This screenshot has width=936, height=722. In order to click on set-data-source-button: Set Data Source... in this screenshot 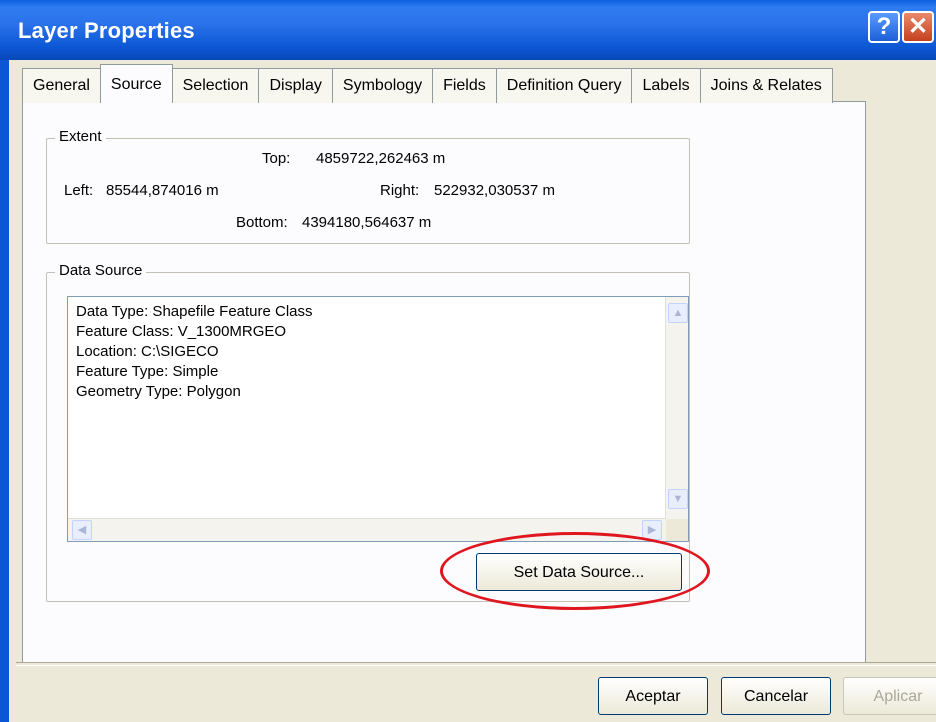, I will do `click(579, 572)`.